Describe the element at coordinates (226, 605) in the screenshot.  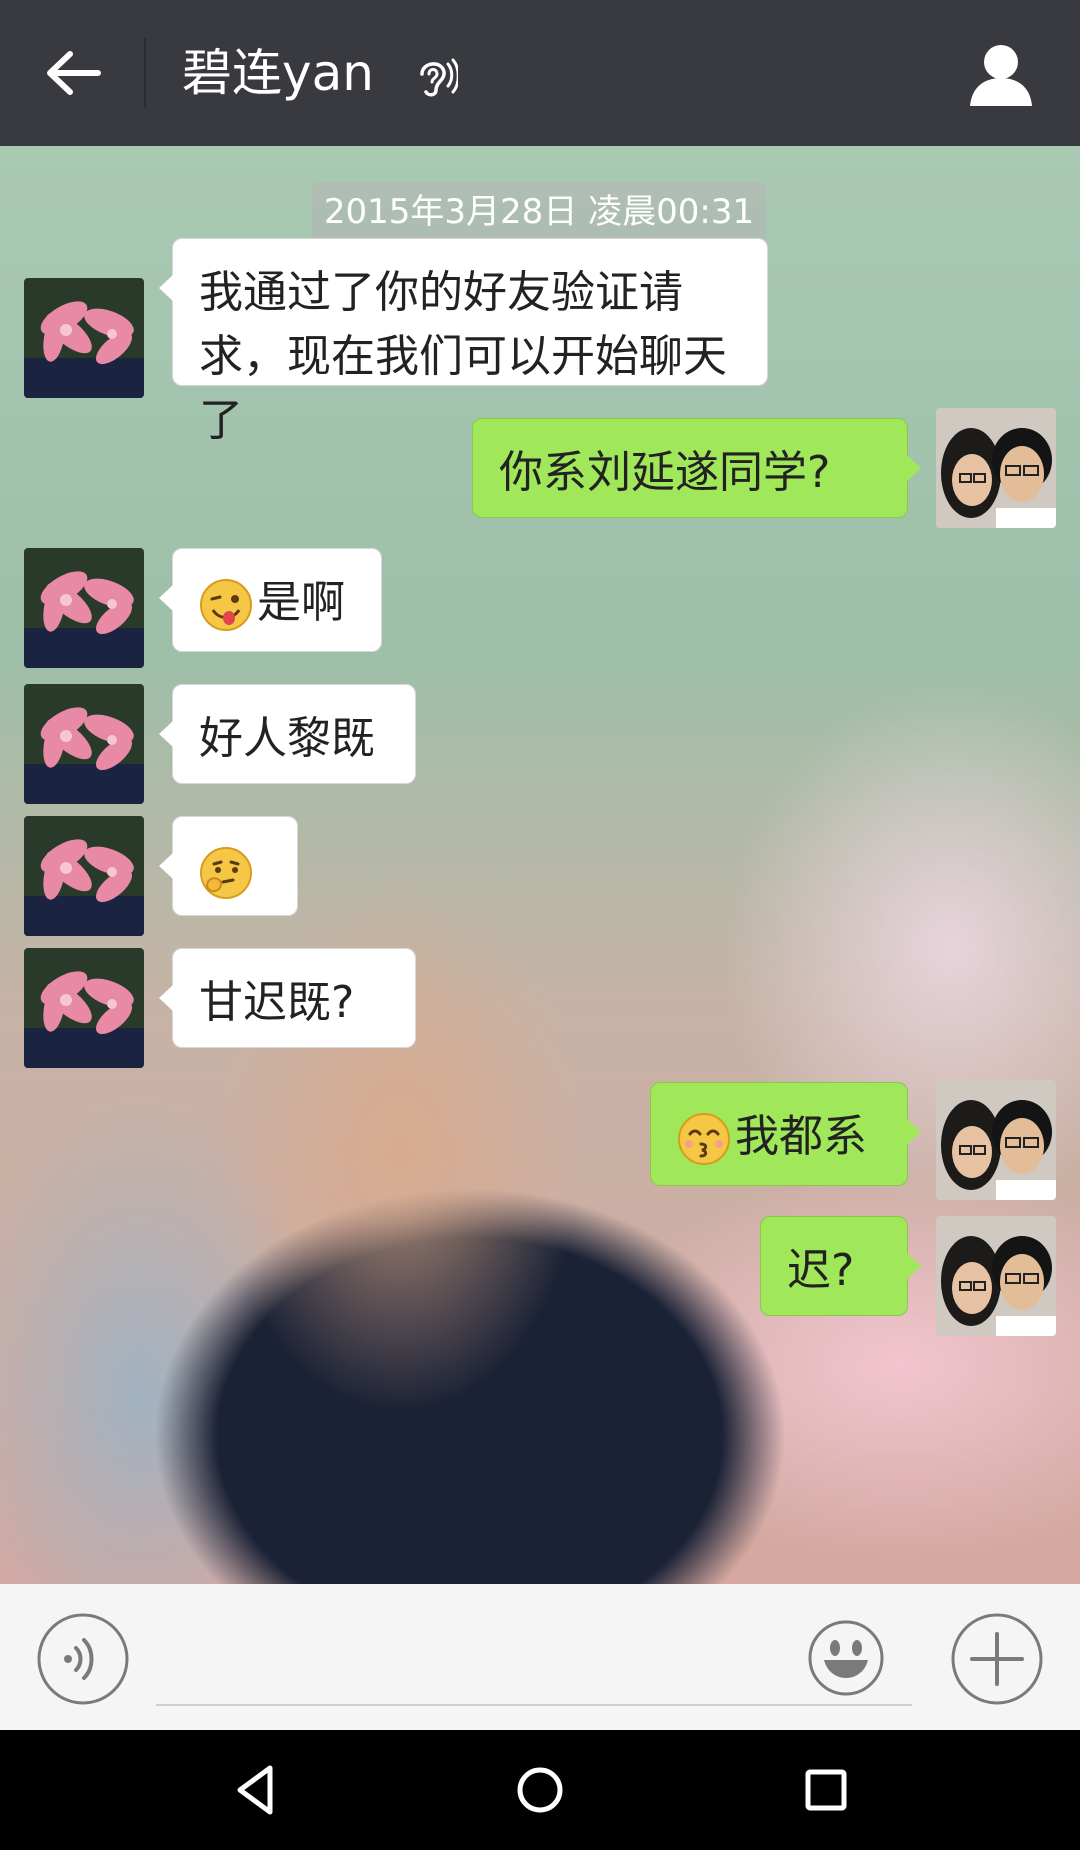
I see `wink-tongue-emoji` at that location.